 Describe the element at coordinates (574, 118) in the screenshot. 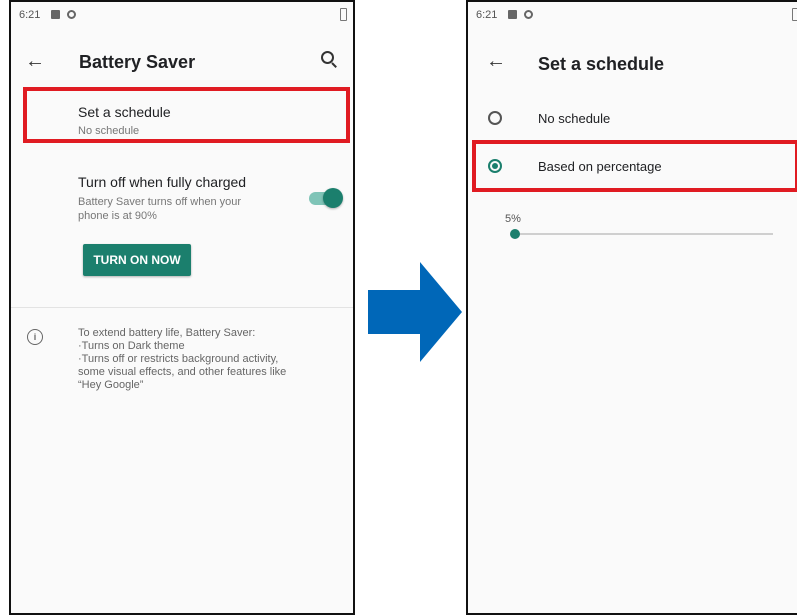

I see `option-label: No schedule` at that location.